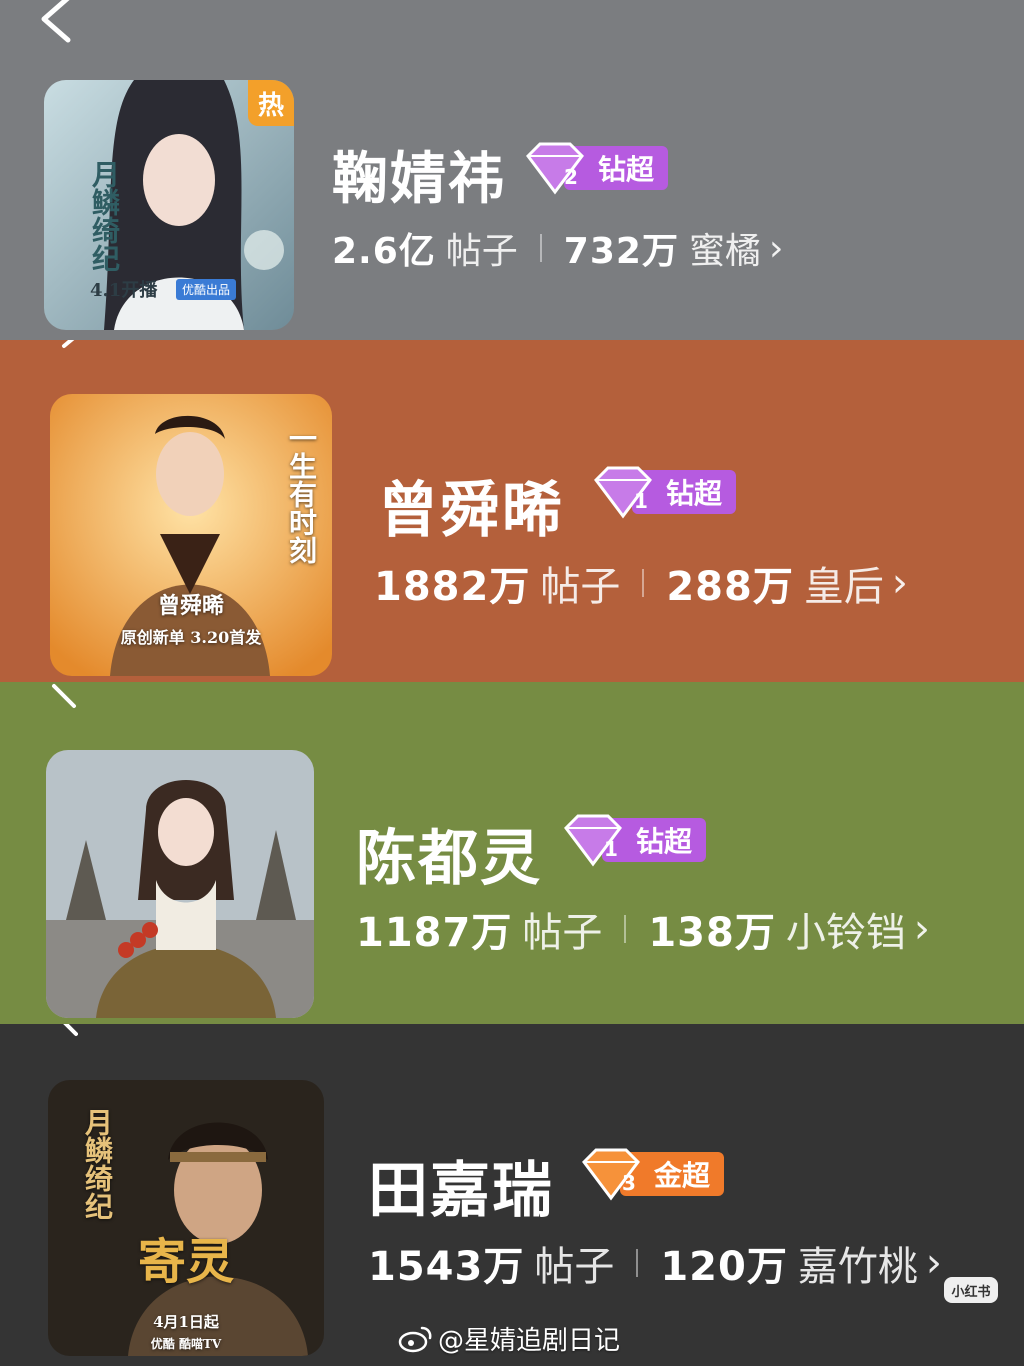 Image resolution: width=1024 pixels, height=1366 pixels. I want to click on cover-producer: 优酷出品, so click(206, 289).